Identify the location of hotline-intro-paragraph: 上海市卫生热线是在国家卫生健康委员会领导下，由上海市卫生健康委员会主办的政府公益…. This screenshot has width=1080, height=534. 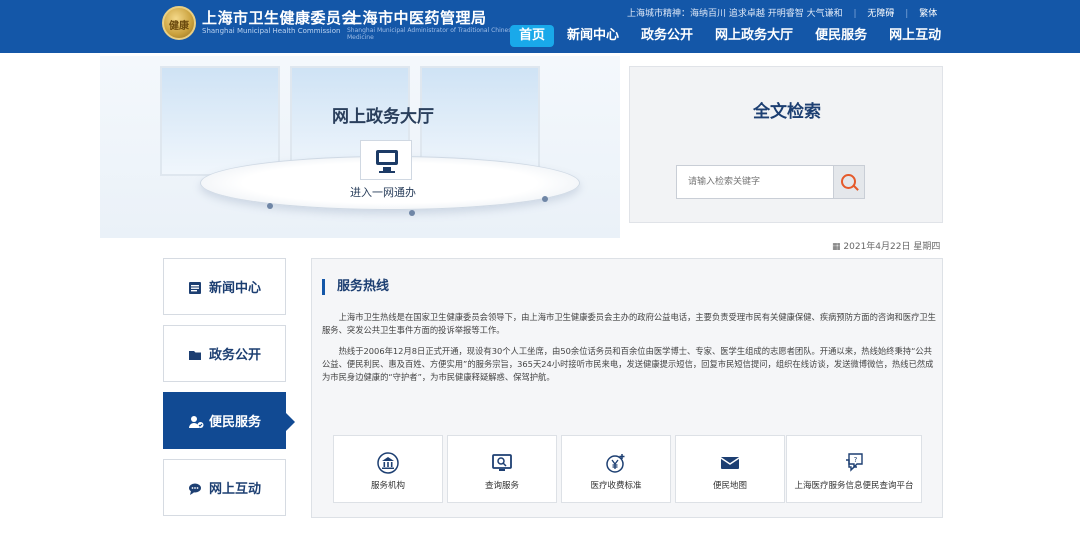
(629, 323).